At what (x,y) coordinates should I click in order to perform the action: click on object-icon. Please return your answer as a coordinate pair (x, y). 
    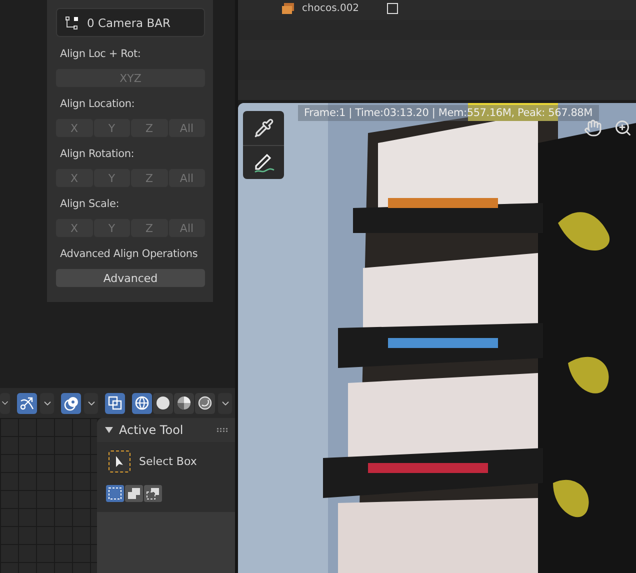
    Looking at the image, I should click on (72, 23).